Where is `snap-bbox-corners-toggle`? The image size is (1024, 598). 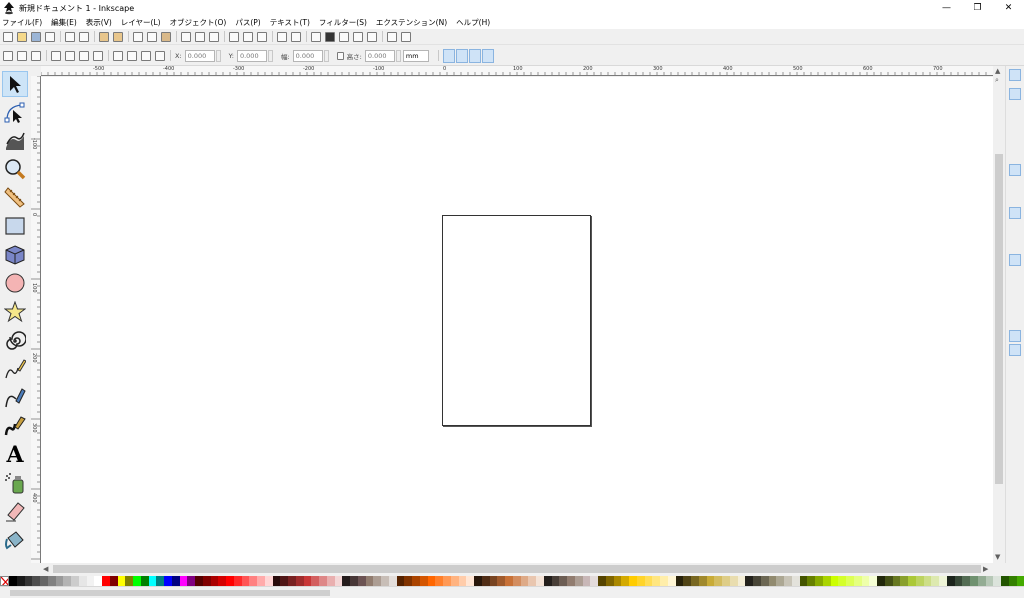
snap-bbox-corners-toggle is located at coordinates (1015, 124).